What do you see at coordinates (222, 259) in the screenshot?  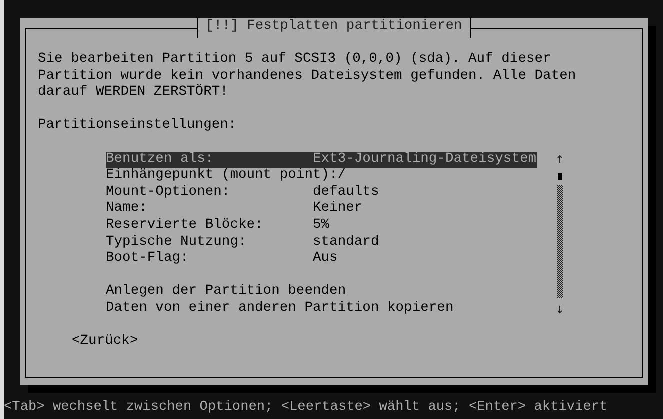 I see `menu-item: Boot-Flag: Aus` at bounding box center [222, 259].